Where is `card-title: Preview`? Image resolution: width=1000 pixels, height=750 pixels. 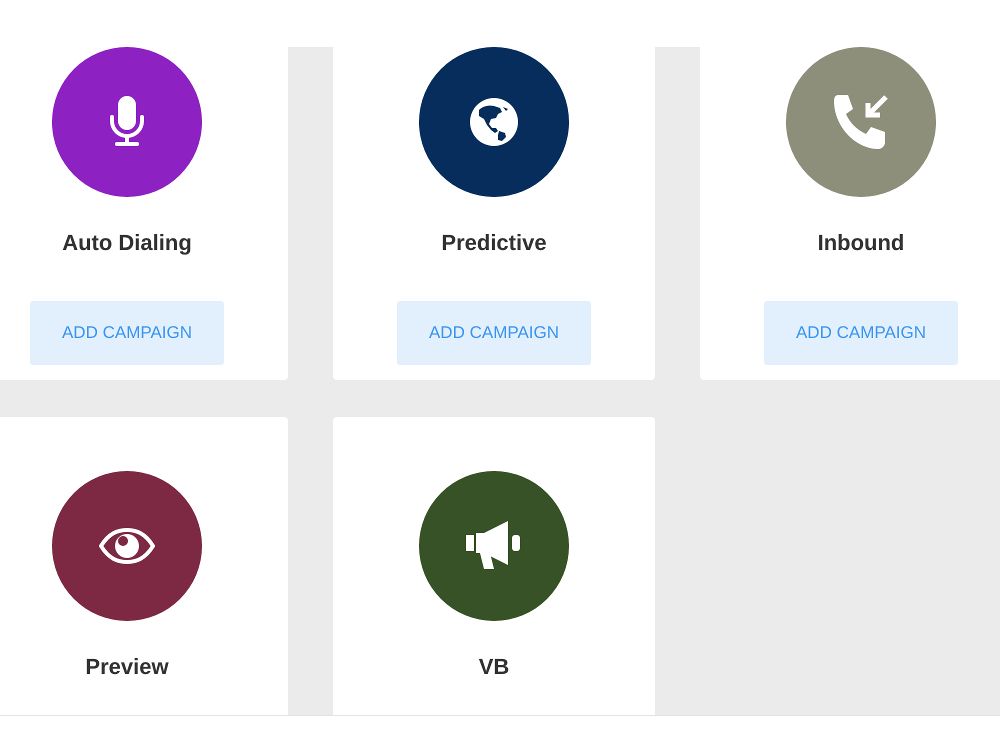 card-title: Preview is located at coordinates (127, 667).